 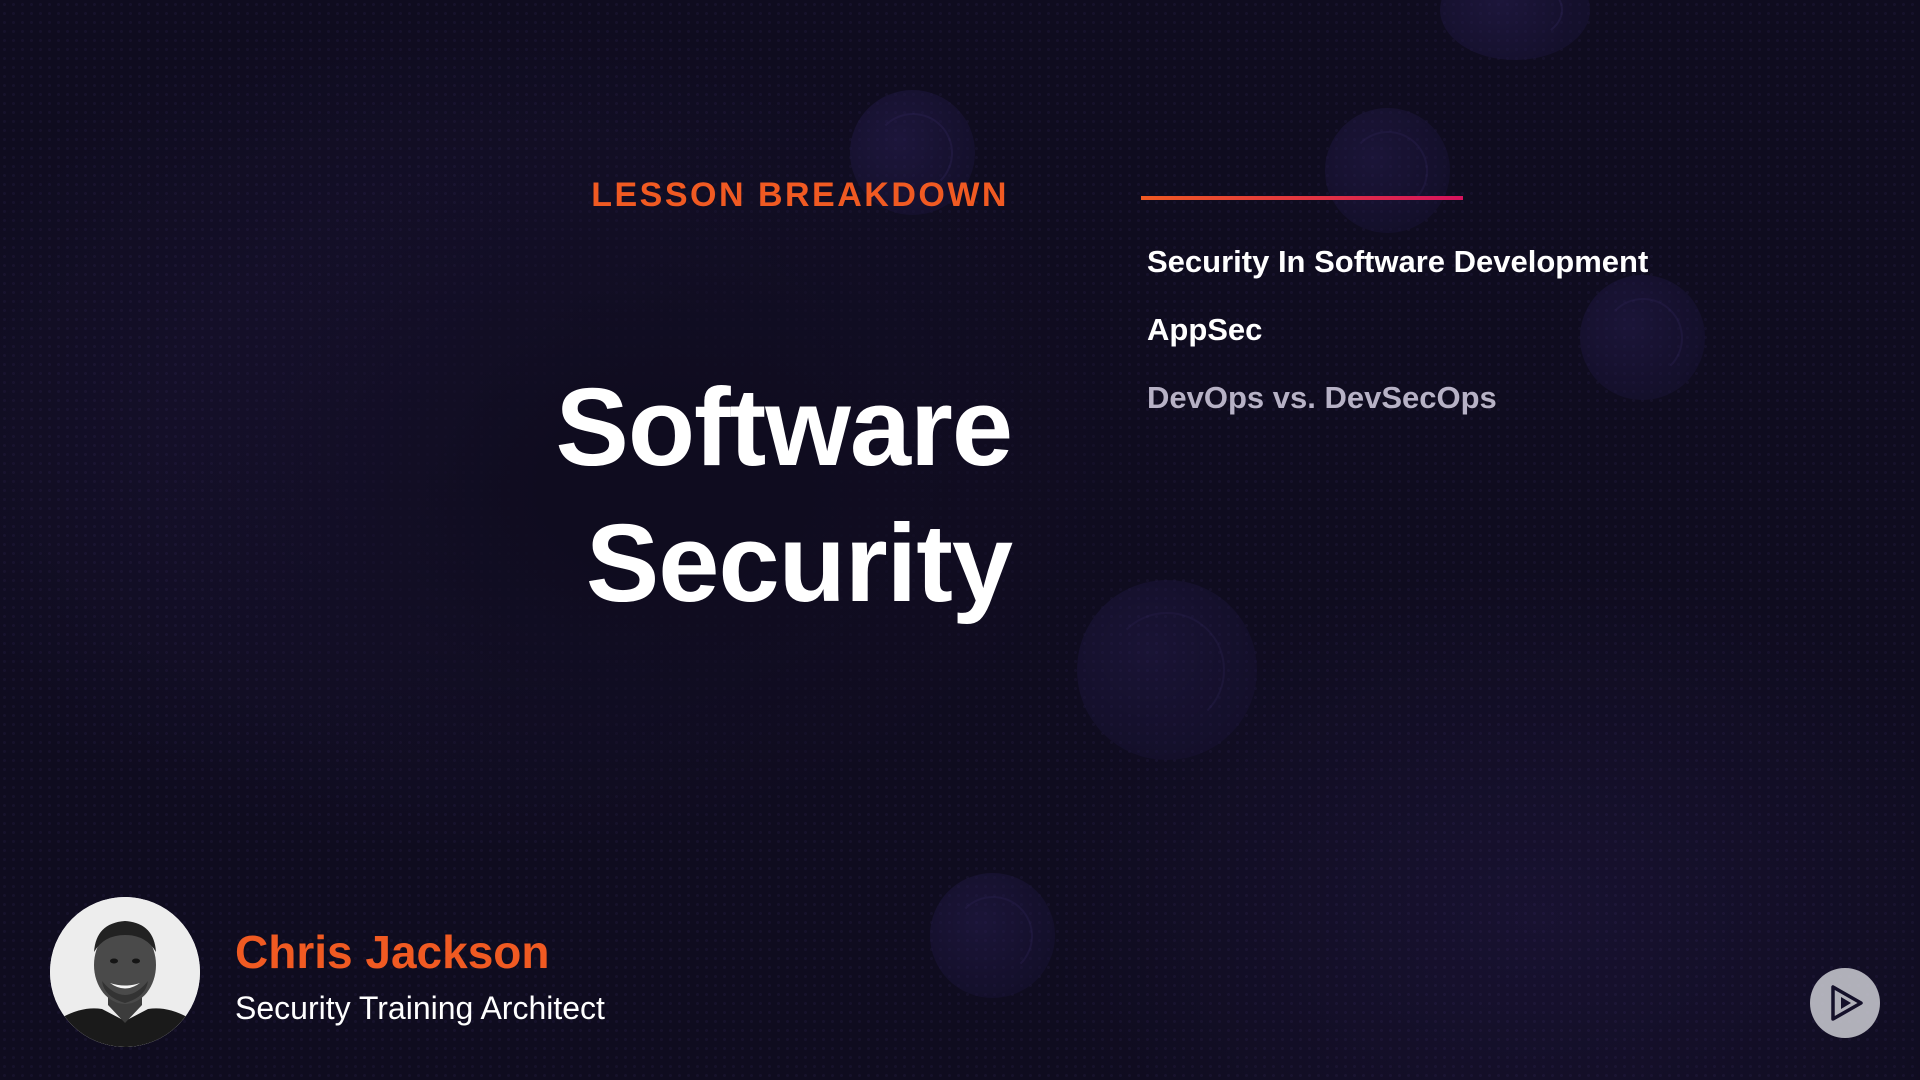 I want to click on presenter-role: Security Training Architect, so click(x=420, y=1008).